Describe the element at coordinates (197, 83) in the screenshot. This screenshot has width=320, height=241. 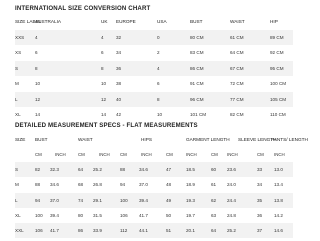
I see `table-cell: 91 CM` at that location.